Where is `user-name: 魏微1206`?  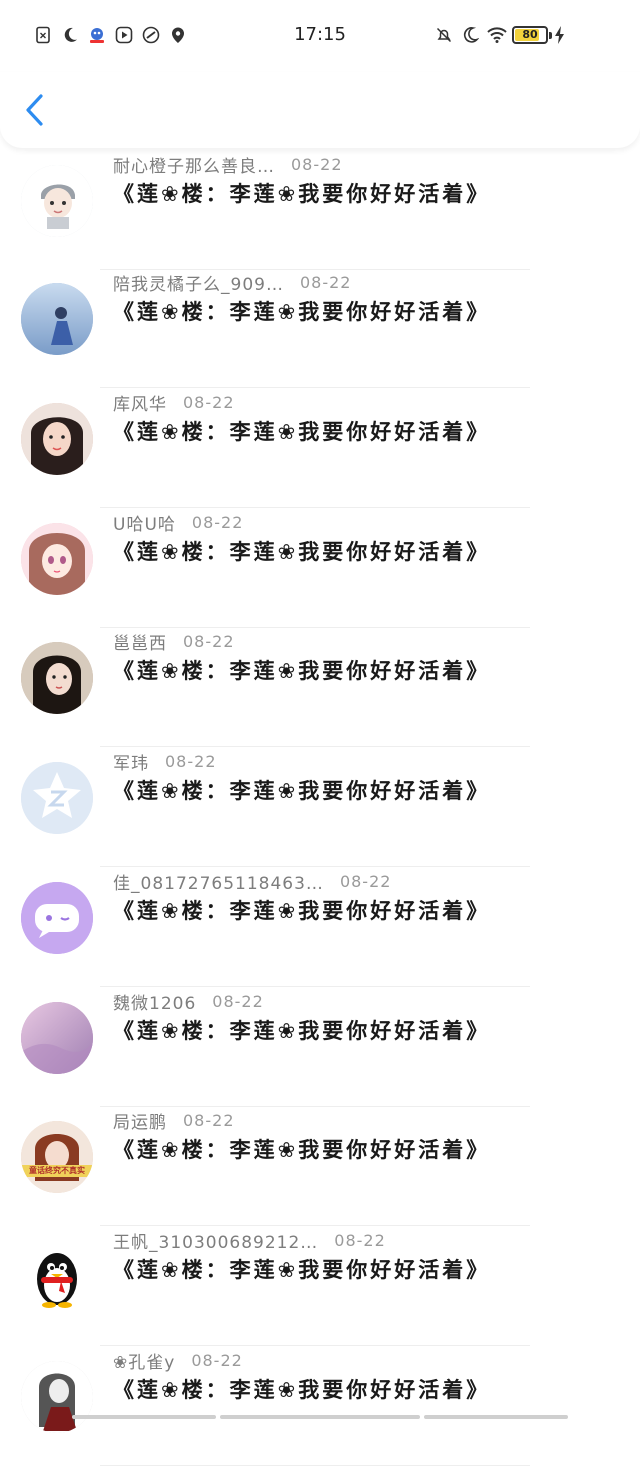 user-name: 魏微1206 is located at coordinates (154, 1001).